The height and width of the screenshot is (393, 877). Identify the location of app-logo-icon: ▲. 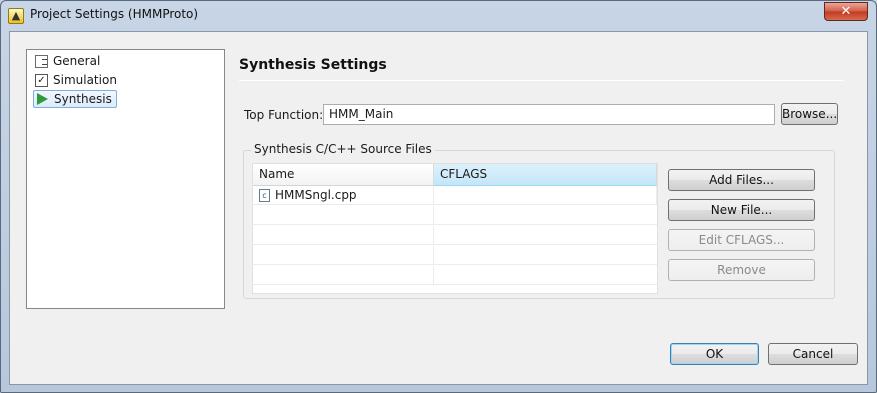
(16, 16).